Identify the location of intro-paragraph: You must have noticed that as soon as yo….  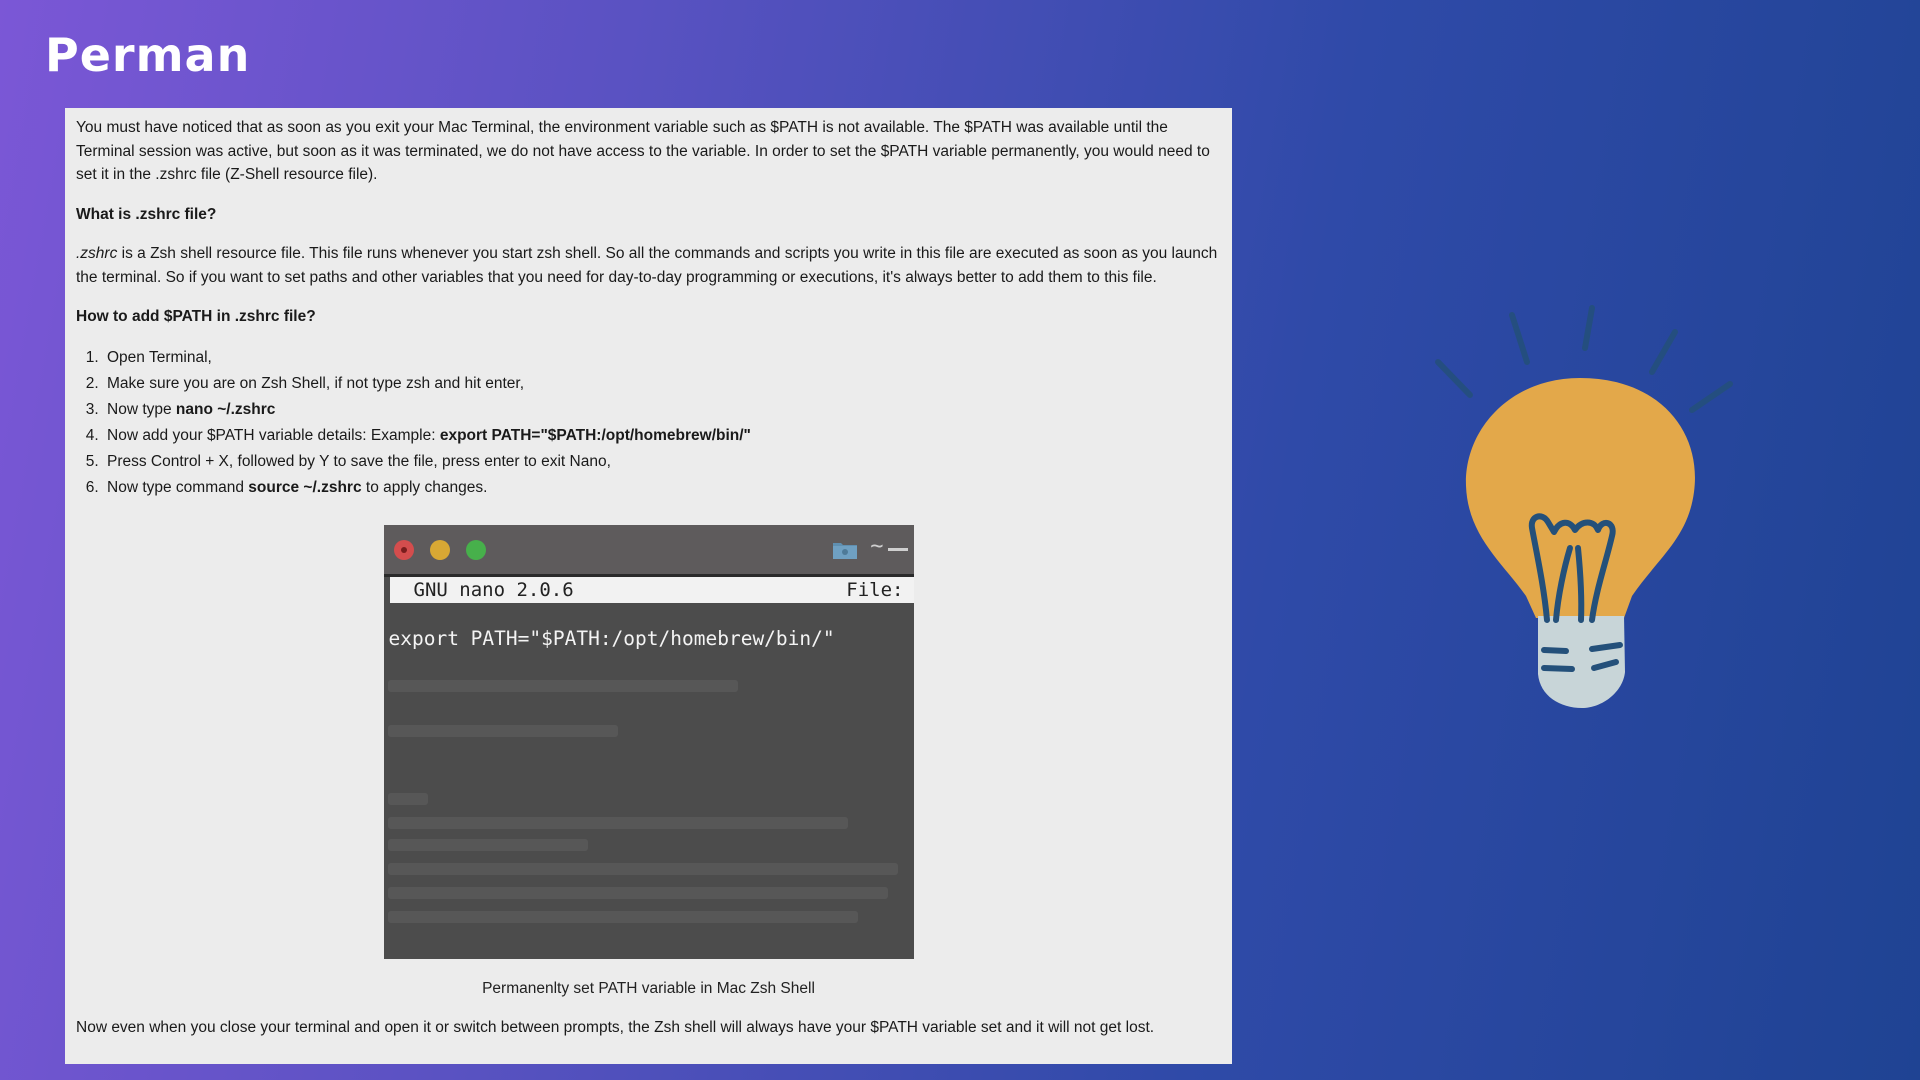
(643, 151).